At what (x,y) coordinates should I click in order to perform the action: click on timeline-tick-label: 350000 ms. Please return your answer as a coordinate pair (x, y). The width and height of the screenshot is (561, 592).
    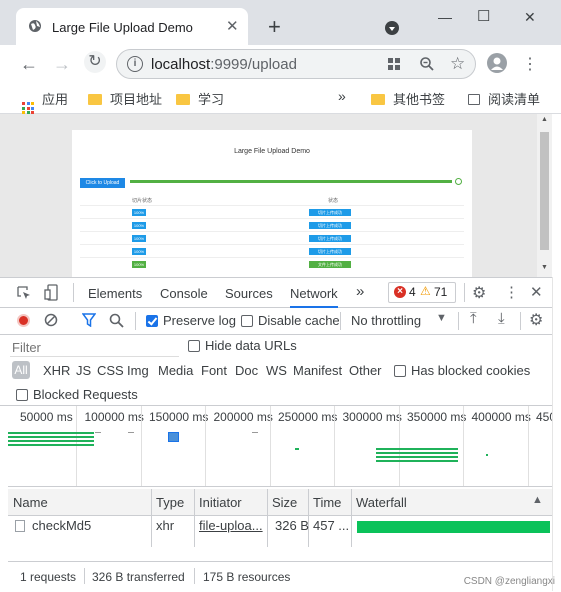
    Looking at the image, I should click on (437, 417).